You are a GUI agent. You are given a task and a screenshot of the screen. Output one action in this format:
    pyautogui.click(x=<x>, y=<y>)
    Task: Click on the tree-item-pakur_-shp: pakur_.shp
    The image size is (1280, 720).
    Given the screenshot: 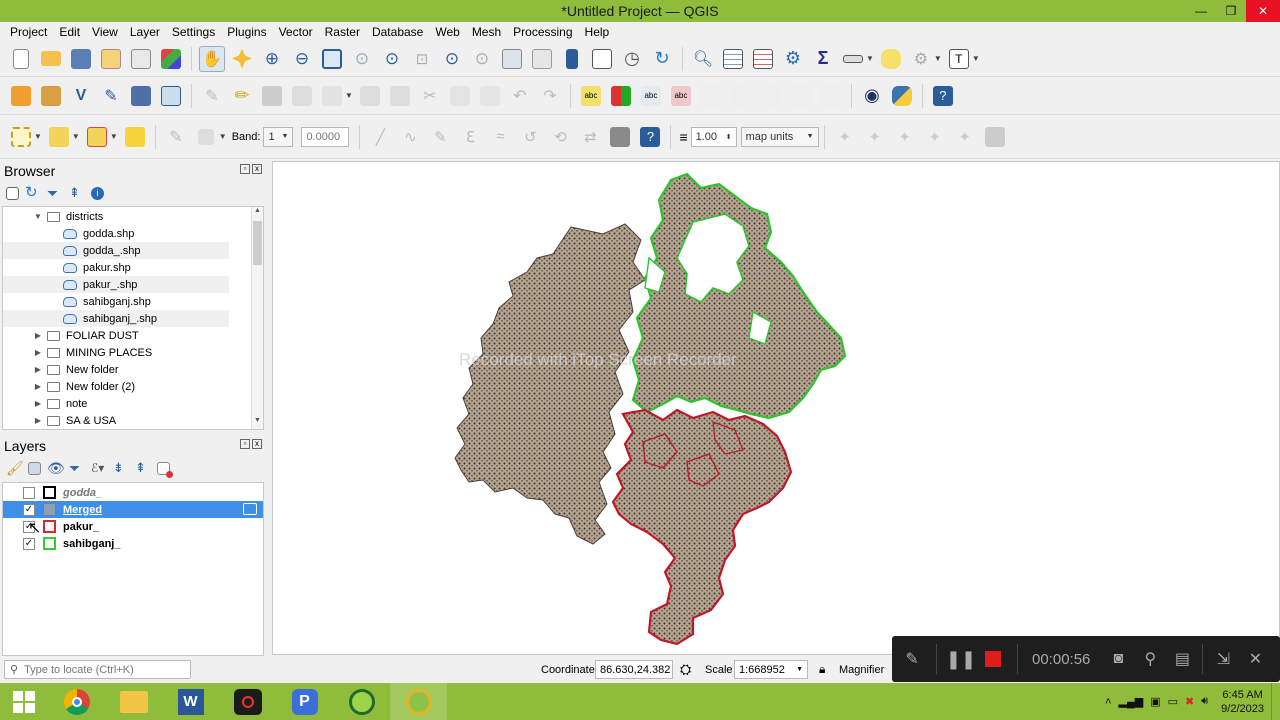 What is the action you would take?
    pyautogui.click(x=116, y=284)
    